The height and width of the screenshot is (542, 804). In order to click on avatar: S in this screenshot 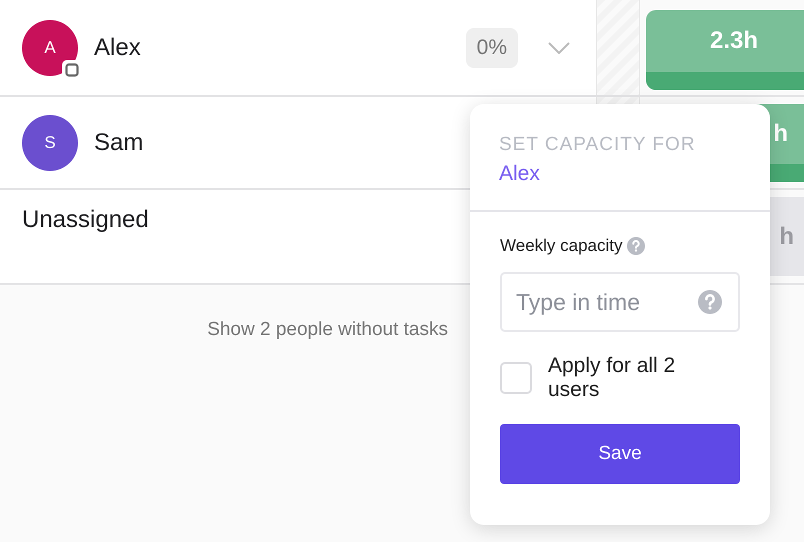, I will do `click(50, 142)`.